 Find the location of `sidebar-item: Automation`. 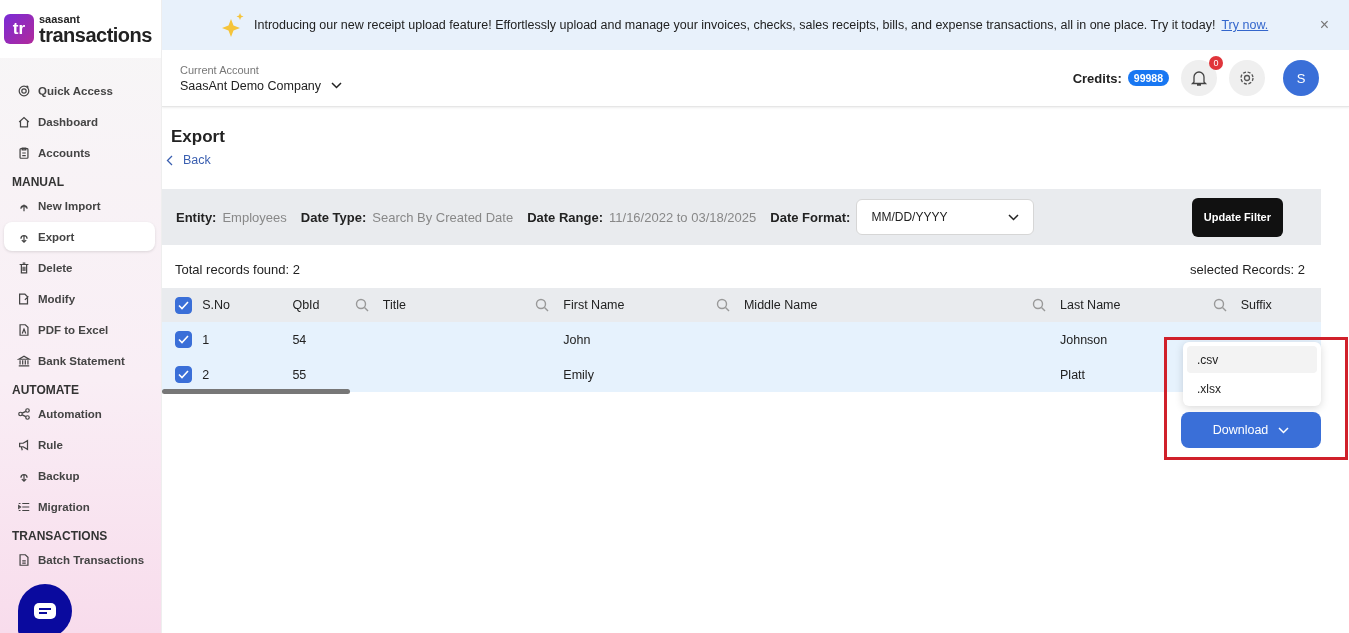

sidebar-item: Automation is located at coordinates (79, 413).